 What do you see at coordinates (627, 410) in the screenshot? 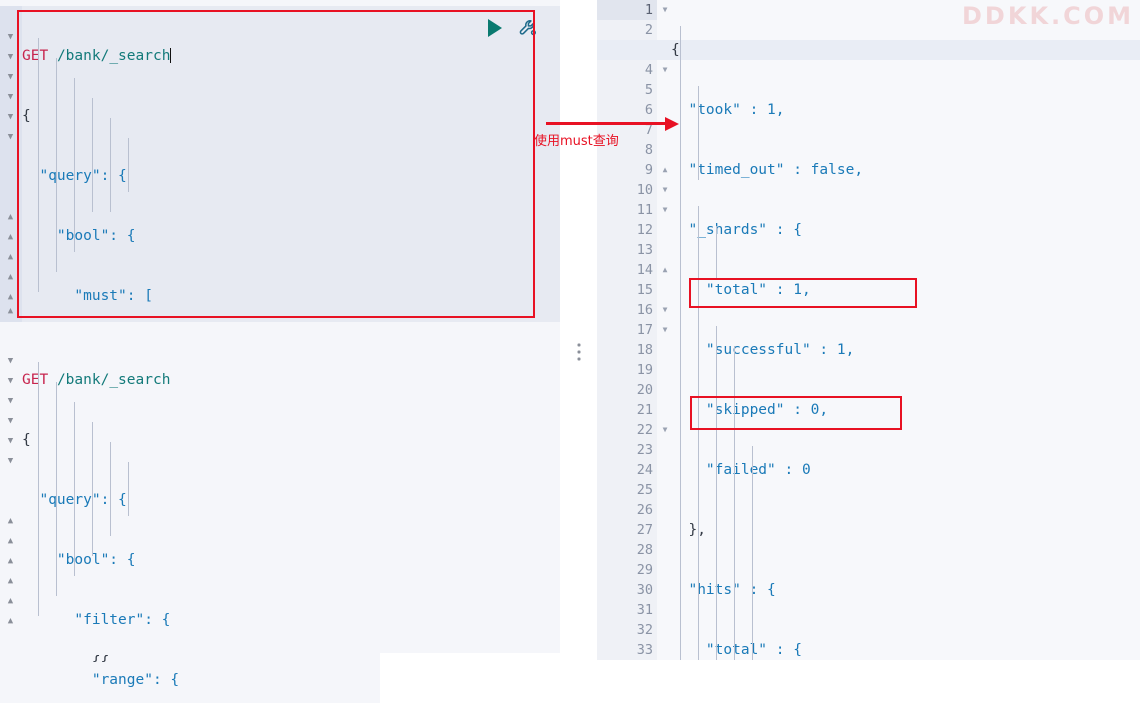
I see `line-number: 21` at bounding box center [627, 410].